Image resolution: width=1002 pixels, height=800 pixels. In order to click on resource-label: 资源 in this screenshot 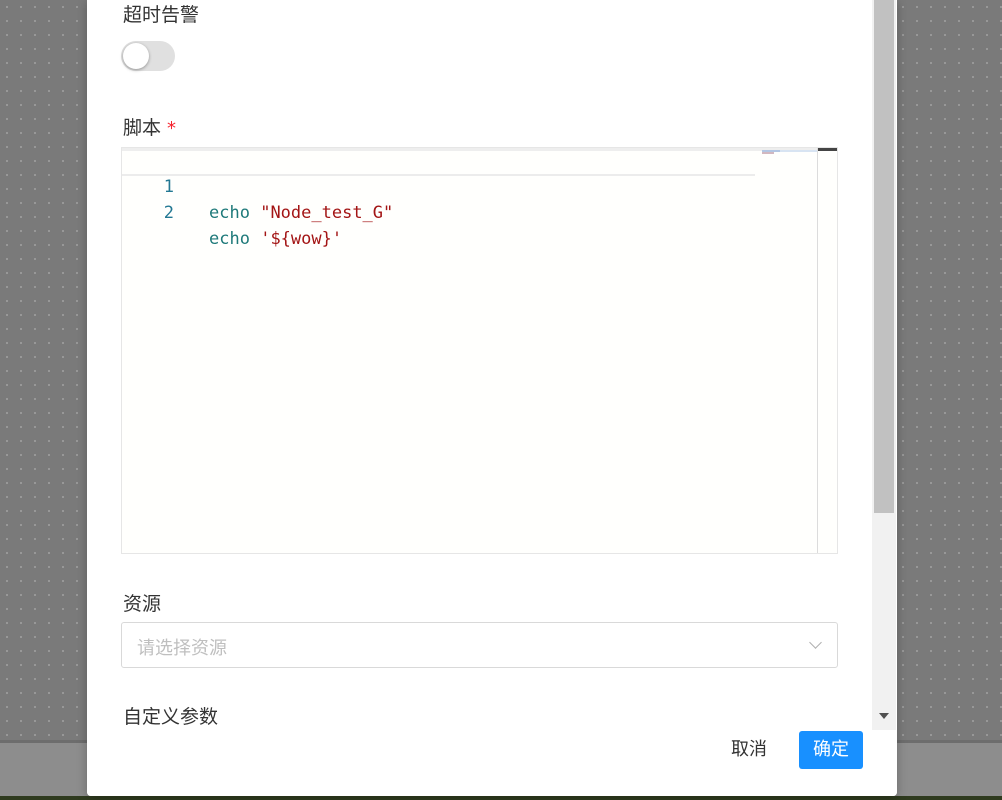, I will do `click(142, 604)`.